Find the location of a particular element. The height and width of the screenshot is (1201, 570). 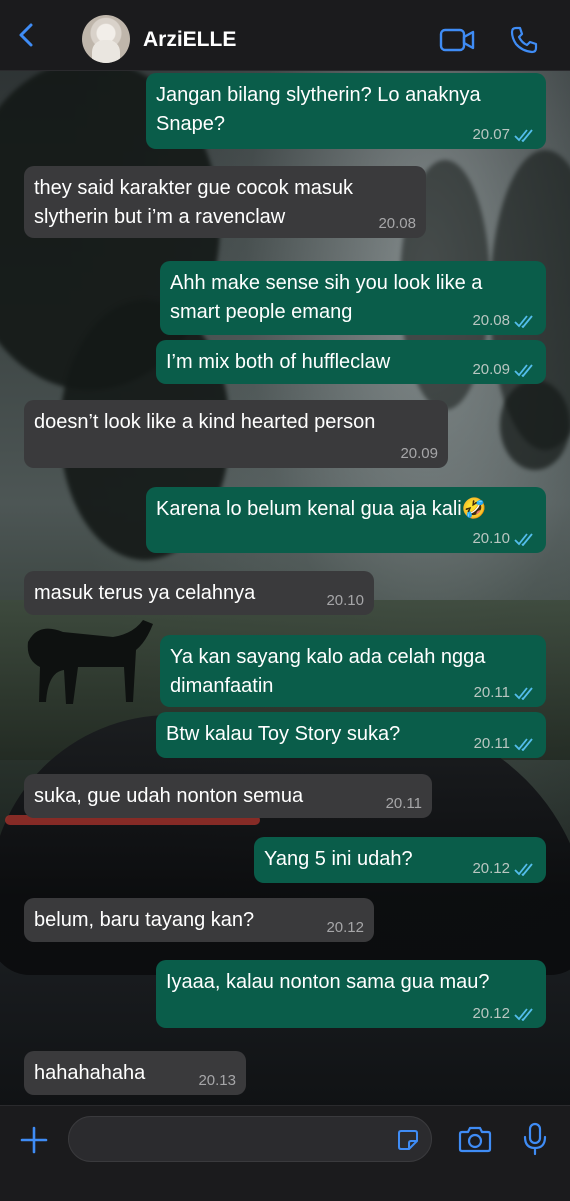

chat-header: ArziELLE is located at coordinates (285, 35).